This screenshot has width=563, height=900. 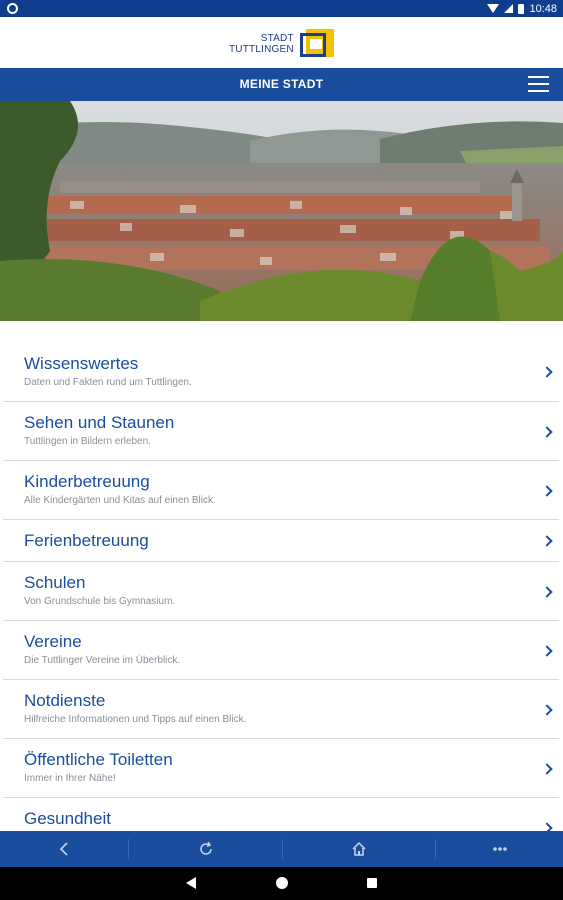 What do you see at coordinates (87, 481) in the screenshot?
I see `menu-item-title: Kinderbetreuung` at bounding box center [87, 481].